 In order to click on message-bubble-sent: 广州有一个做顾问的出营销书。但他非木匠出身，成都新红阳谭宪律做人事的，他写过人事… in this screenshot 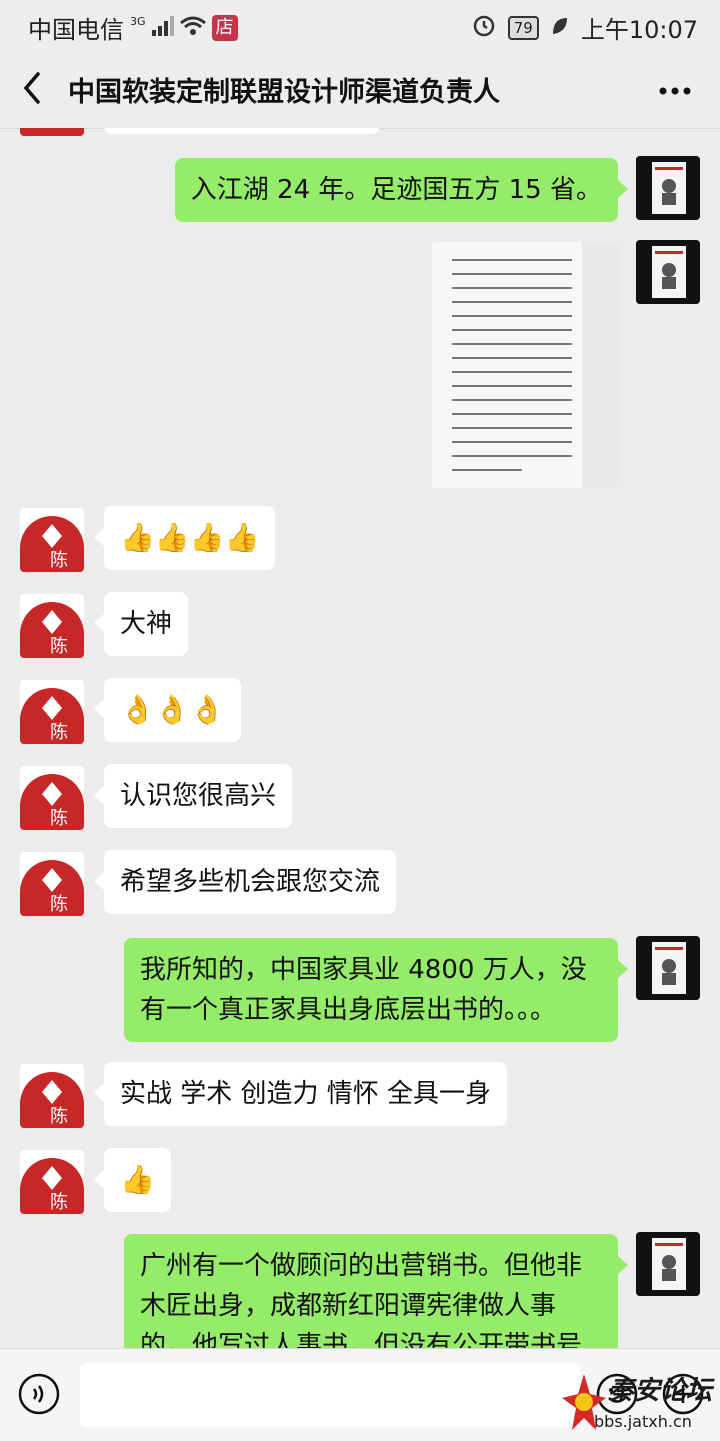, I will do `click(376, 1291)`.